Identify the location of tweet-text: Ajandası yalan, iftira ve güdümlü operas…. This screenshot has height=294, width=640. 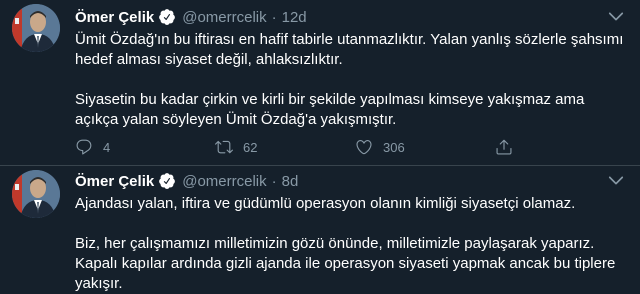
(325, 203).